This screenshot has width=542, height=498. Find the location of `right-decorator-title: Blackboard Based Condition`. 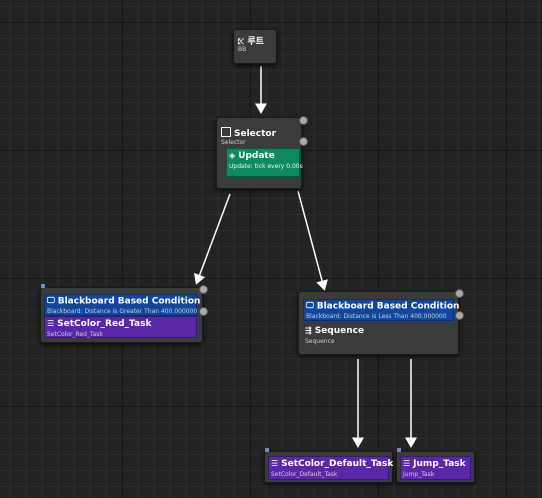

right-decorator-title: Blackboard Based Condition is located at coordinates (388, 306).